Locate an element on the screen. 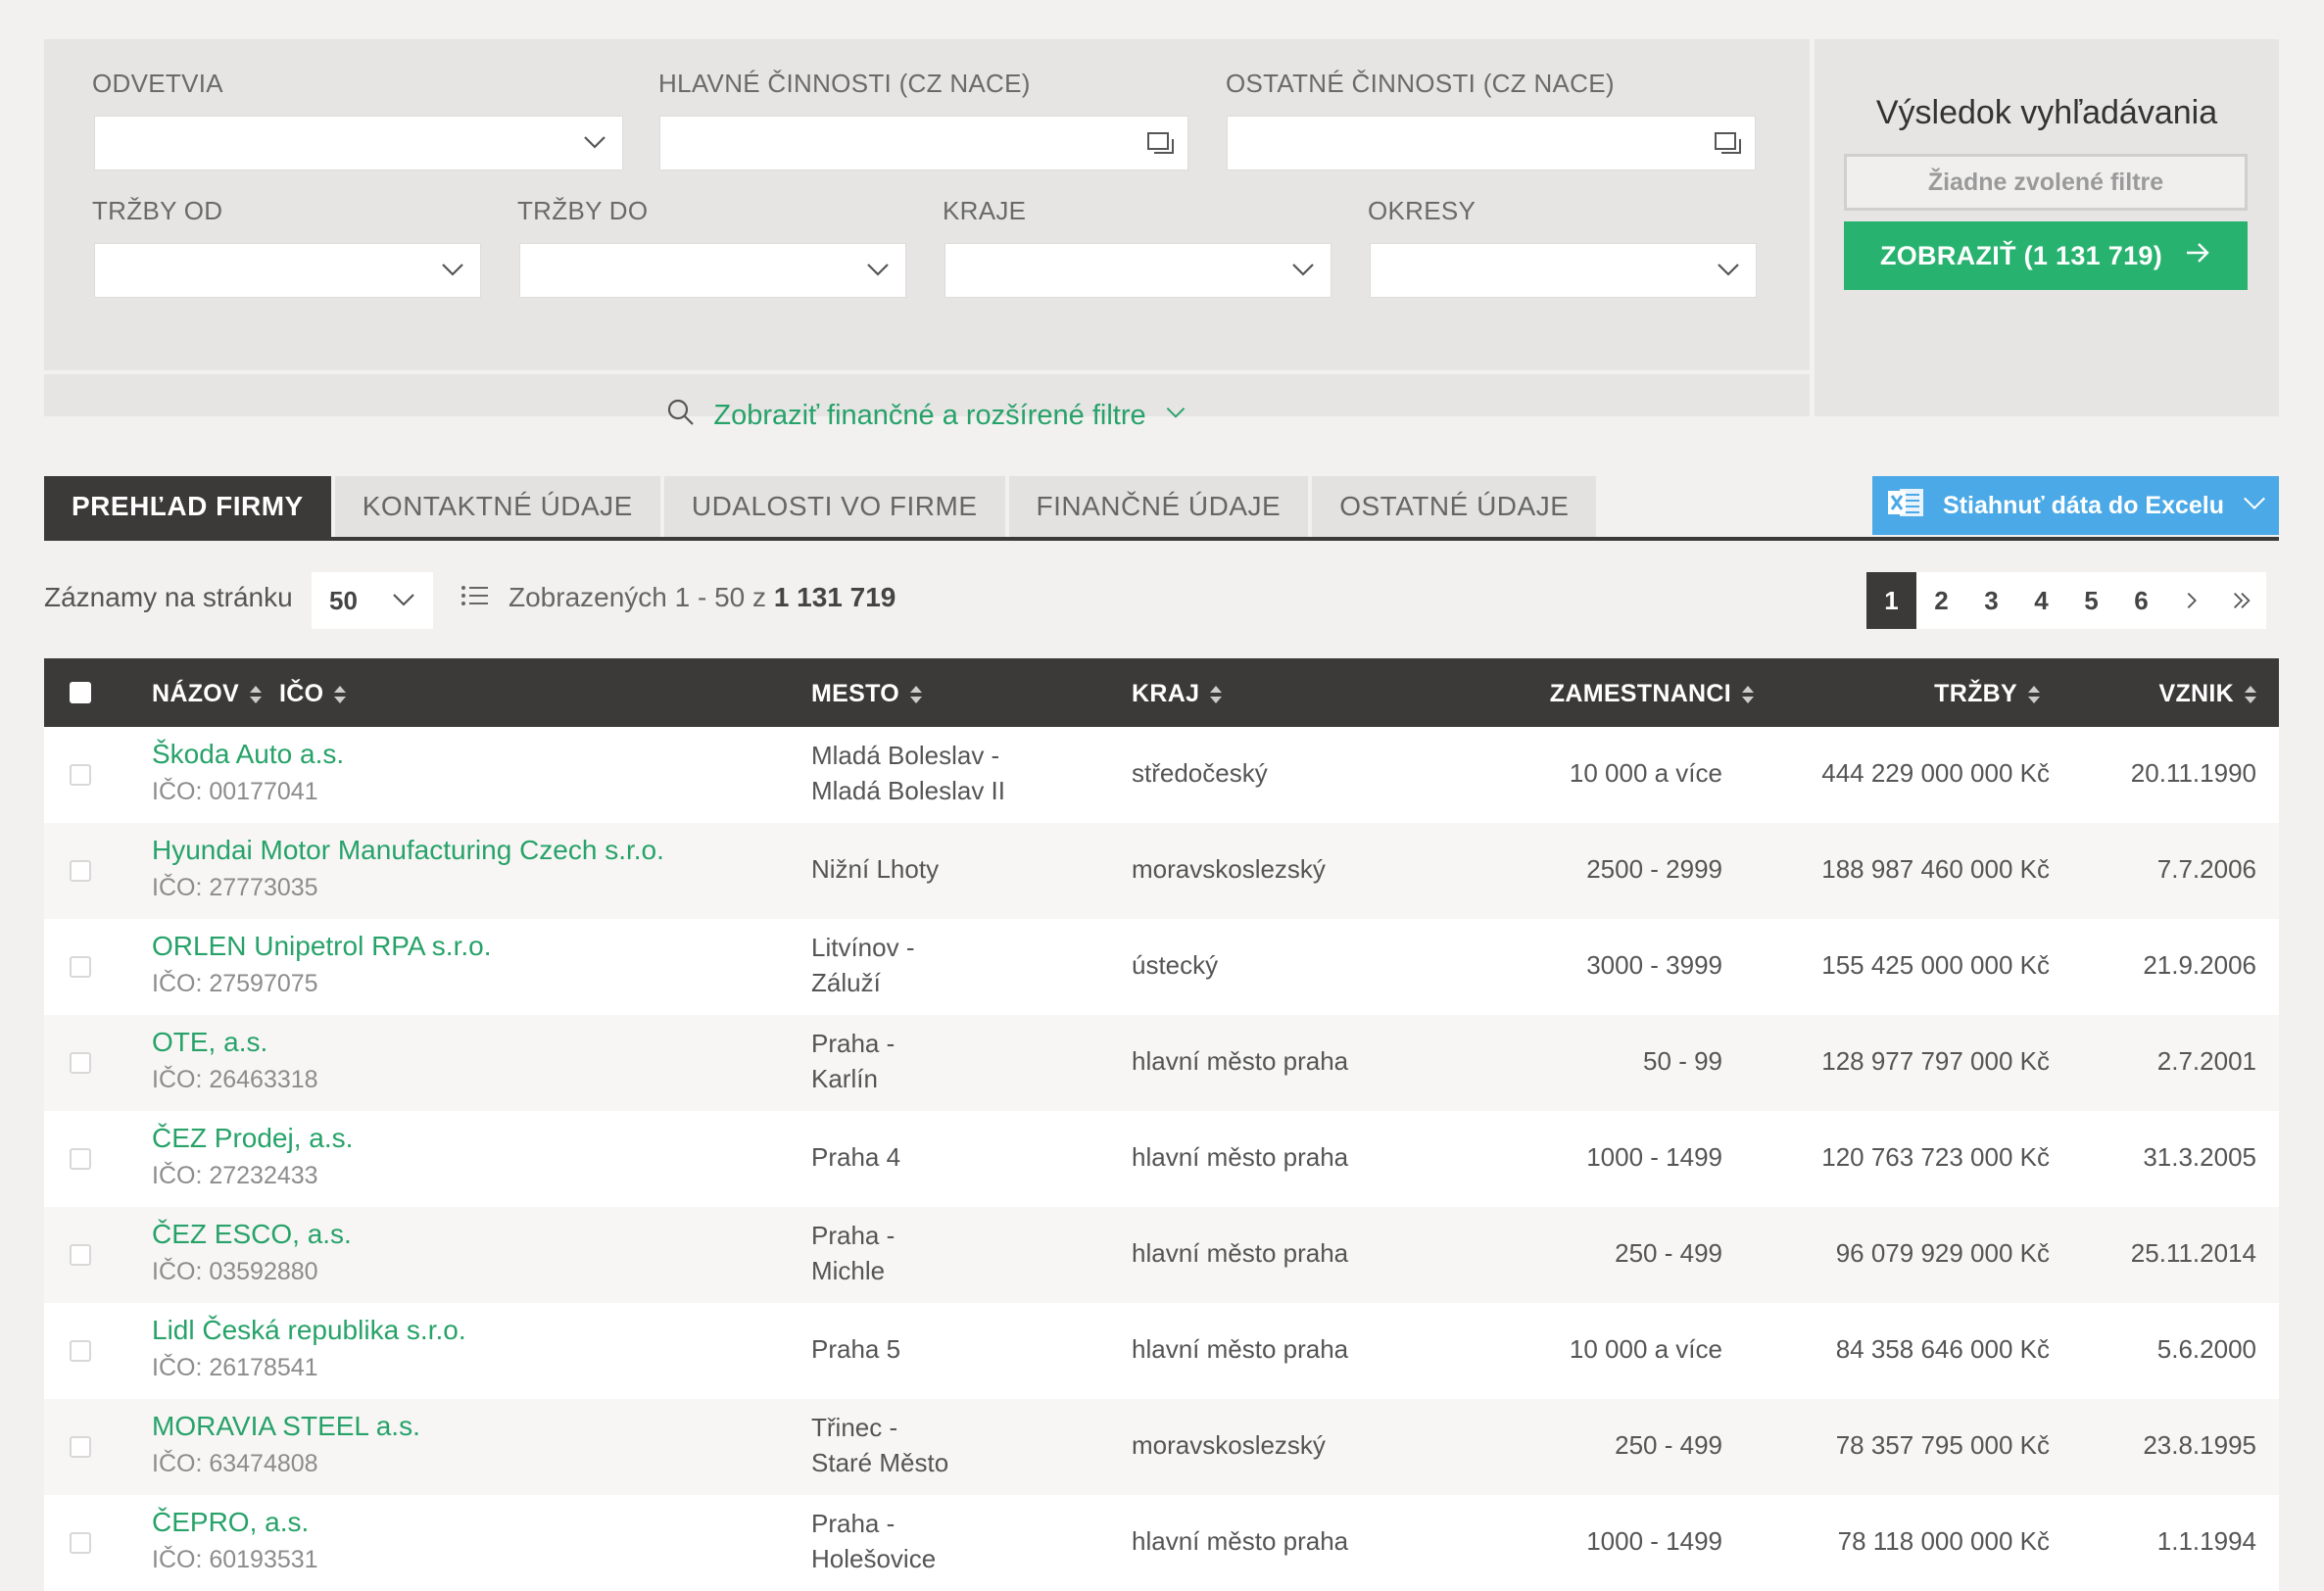 This screenshot has width=2324, height=1591. trzby-od-select is located at coordinates (287, 270).